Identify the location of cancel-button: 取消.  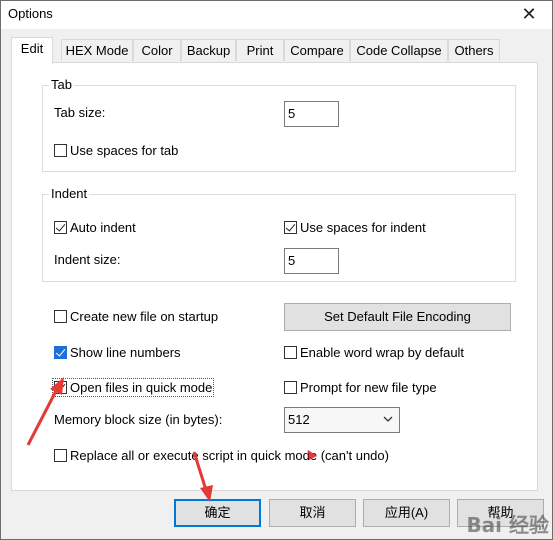
(312, 513).